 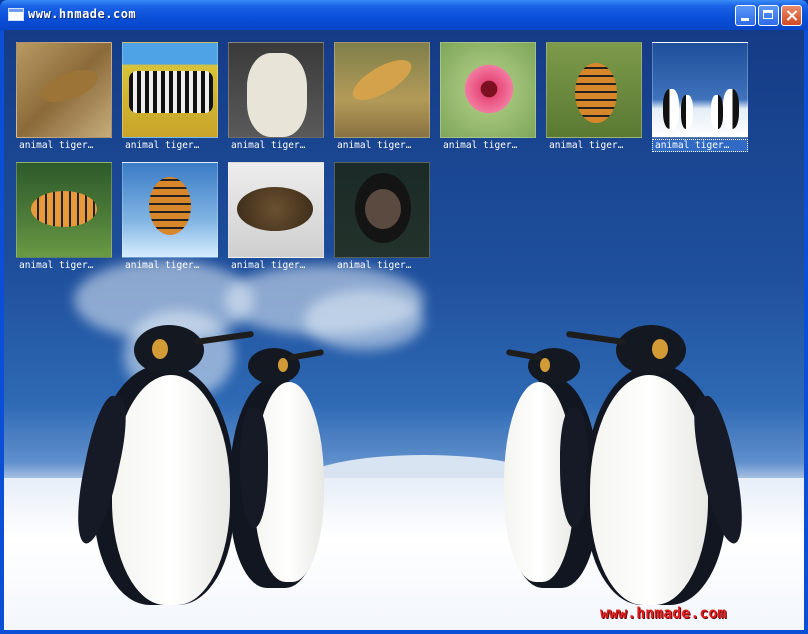 I want to click on maximize-button, so click(x=768, y=15).